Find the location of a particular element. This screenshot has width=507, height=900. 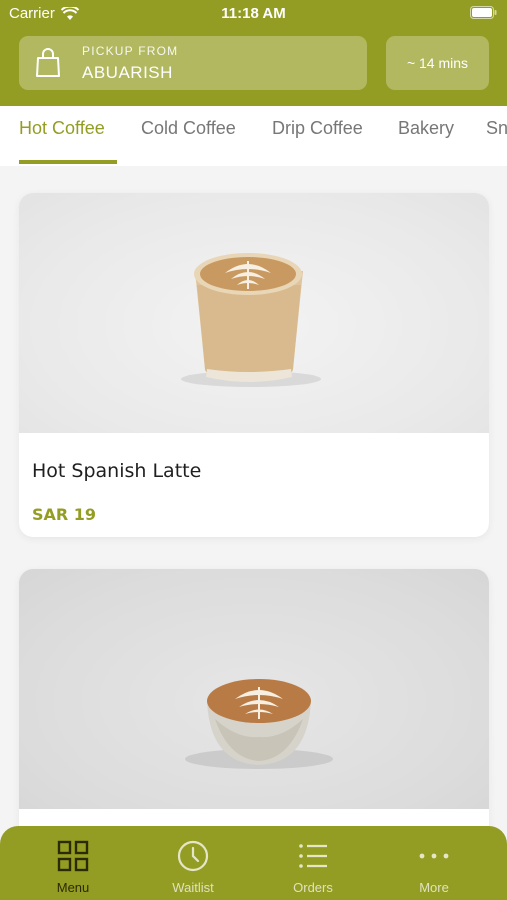

product-name: Hot Spanish Latte is located at coordinates (117, 471).